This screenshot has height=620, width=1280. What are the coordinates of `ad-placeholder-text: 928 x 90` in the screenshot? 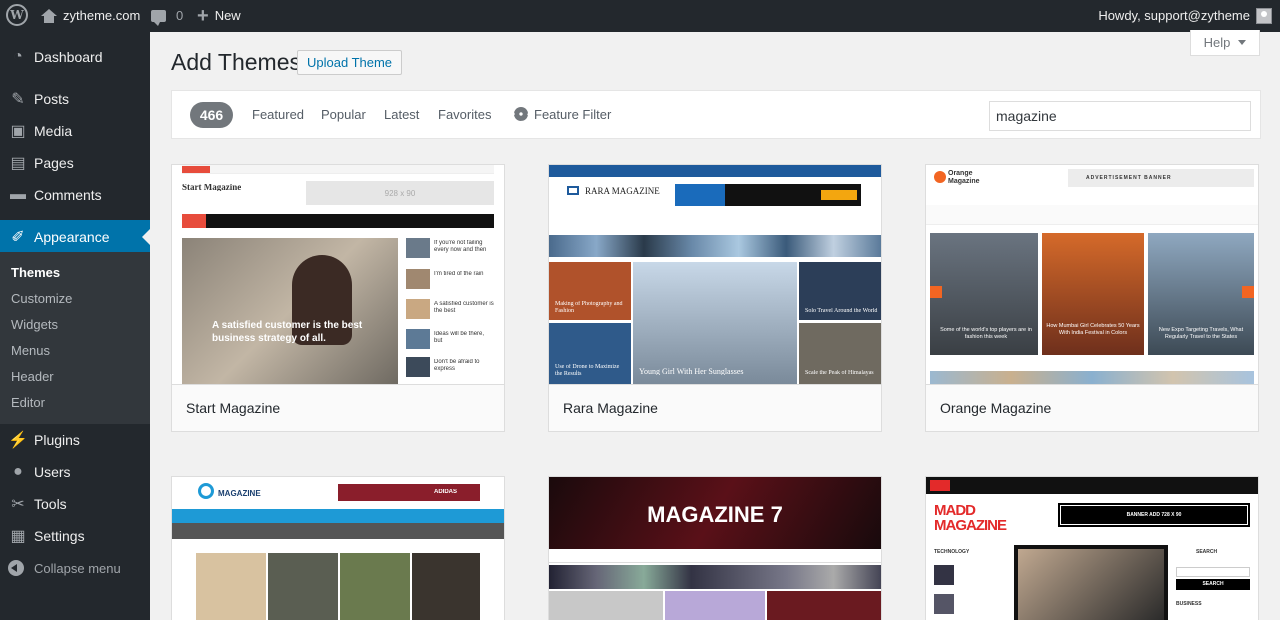 It's located at (400, 193).